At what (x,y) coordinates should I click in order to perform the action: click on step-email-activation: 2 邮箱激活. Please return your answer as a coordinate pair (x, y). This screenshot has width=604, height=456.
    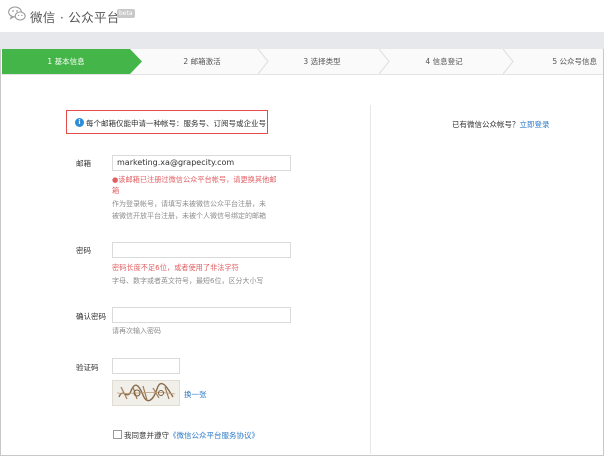
    Looking at the image, I should click on (202, 61).